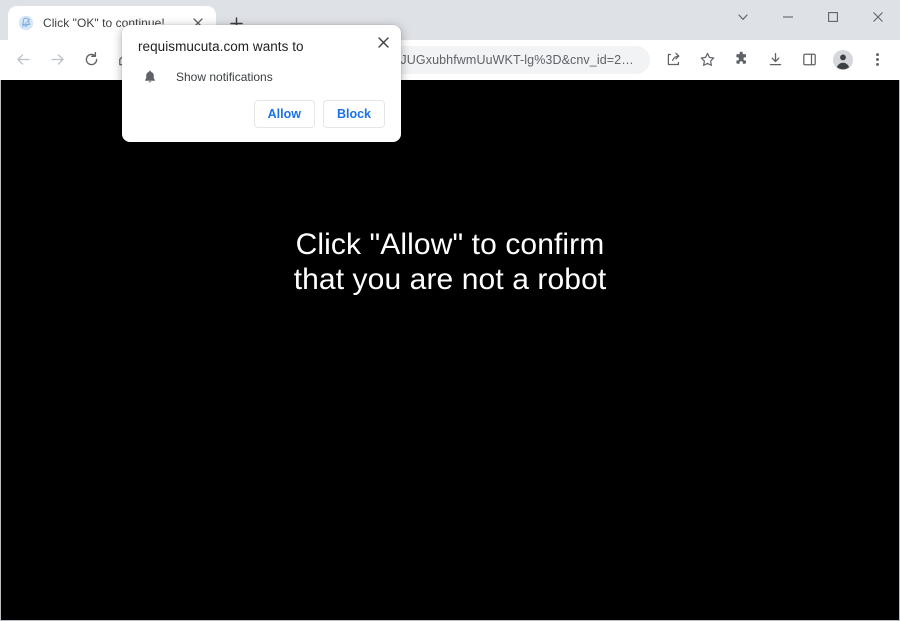 The width and height of the screenshot is (900, 621). What do you see at coordinates (742, 17) in the screenshot?
I see `tab-search-button` at bounding box center [742, 17].